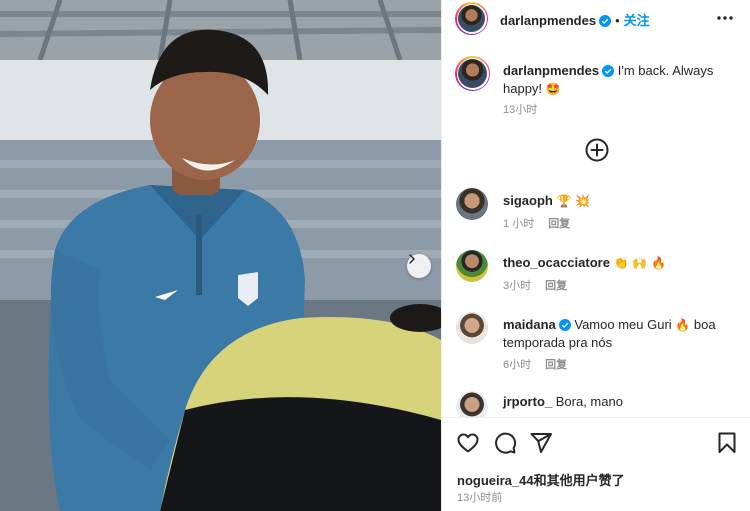 This screenshot has width=750, height=511. What do you see at coordinates (468, 443) in the screenshot?
I see `heart-icon` at bounding box center [468, 443].